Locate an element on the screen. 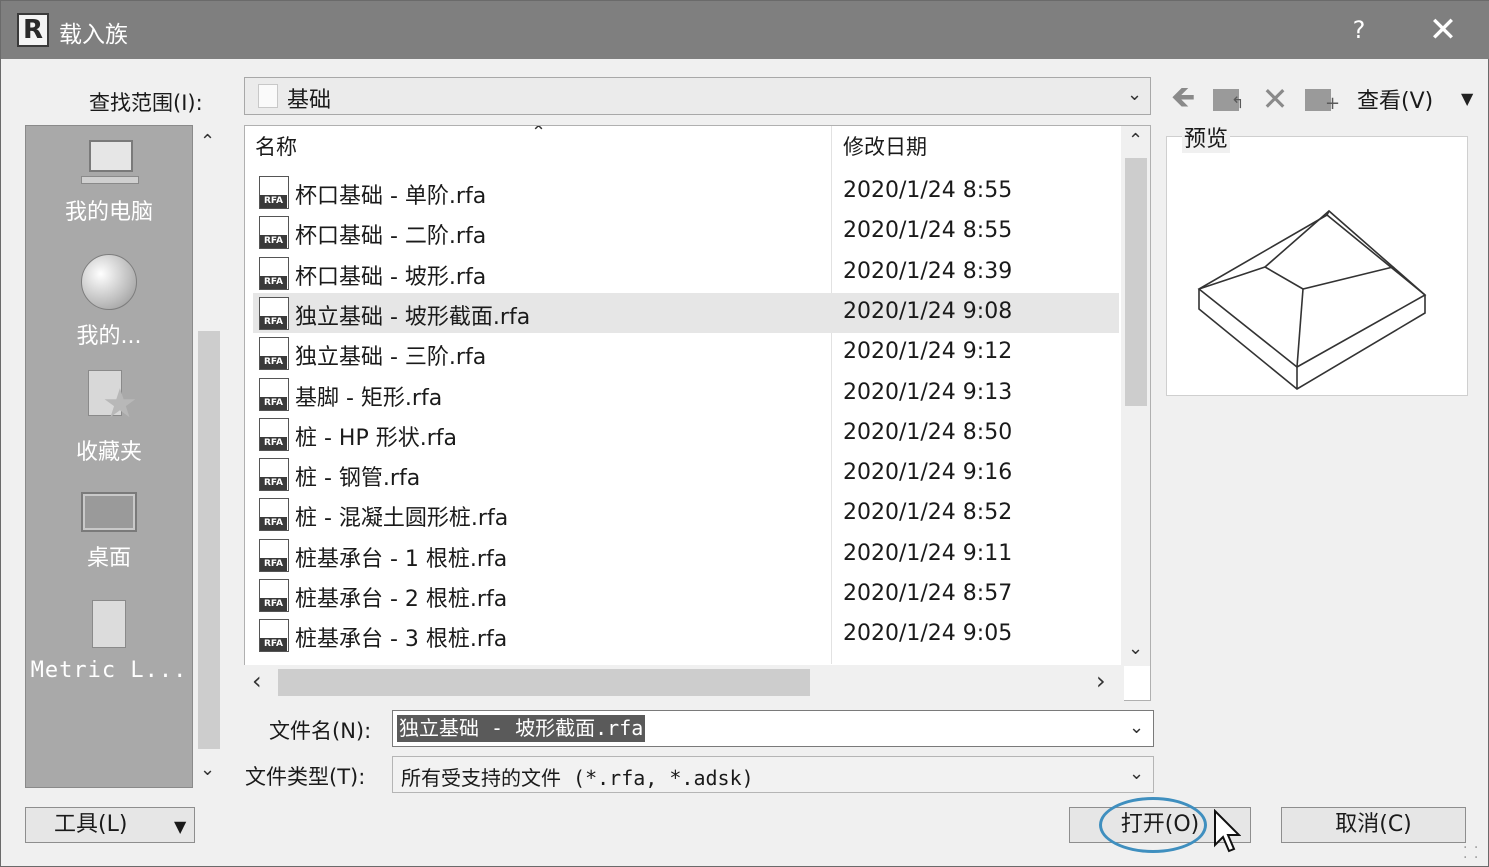 This screenshot has height=867, width=1489. file-name: 桩基承台 - 1 根桩.rfa is located at coordinates (401, 559).